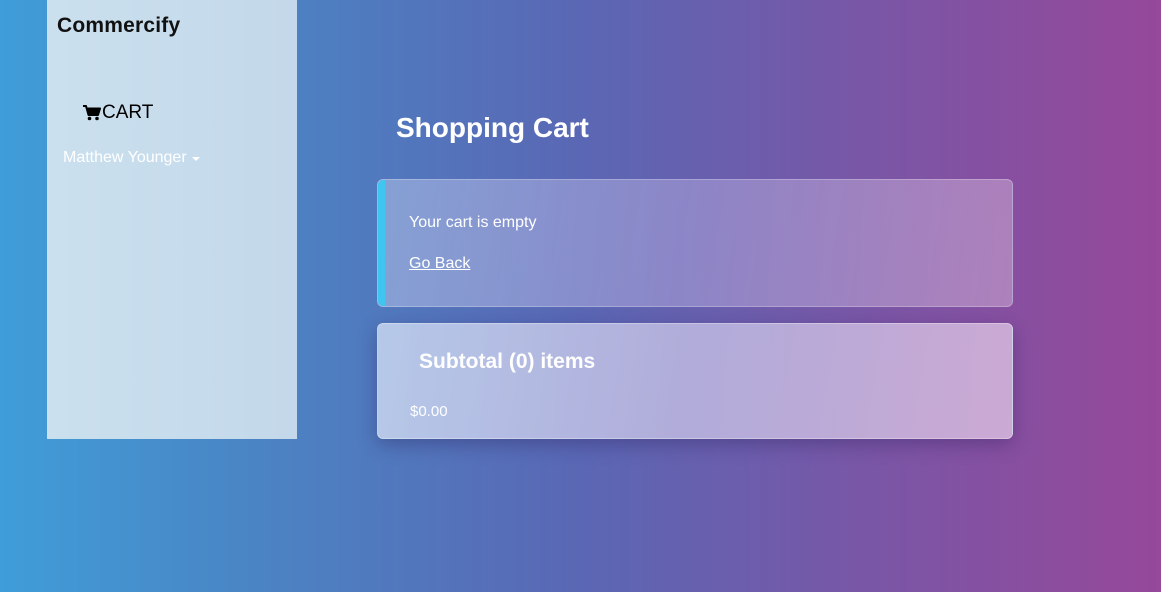 This screenshot has width=1161, height=592. What do you see at coordinates (92, 113) in the screenshot?
I see `shopping-cart-icon` at bounding box center [92, 113].